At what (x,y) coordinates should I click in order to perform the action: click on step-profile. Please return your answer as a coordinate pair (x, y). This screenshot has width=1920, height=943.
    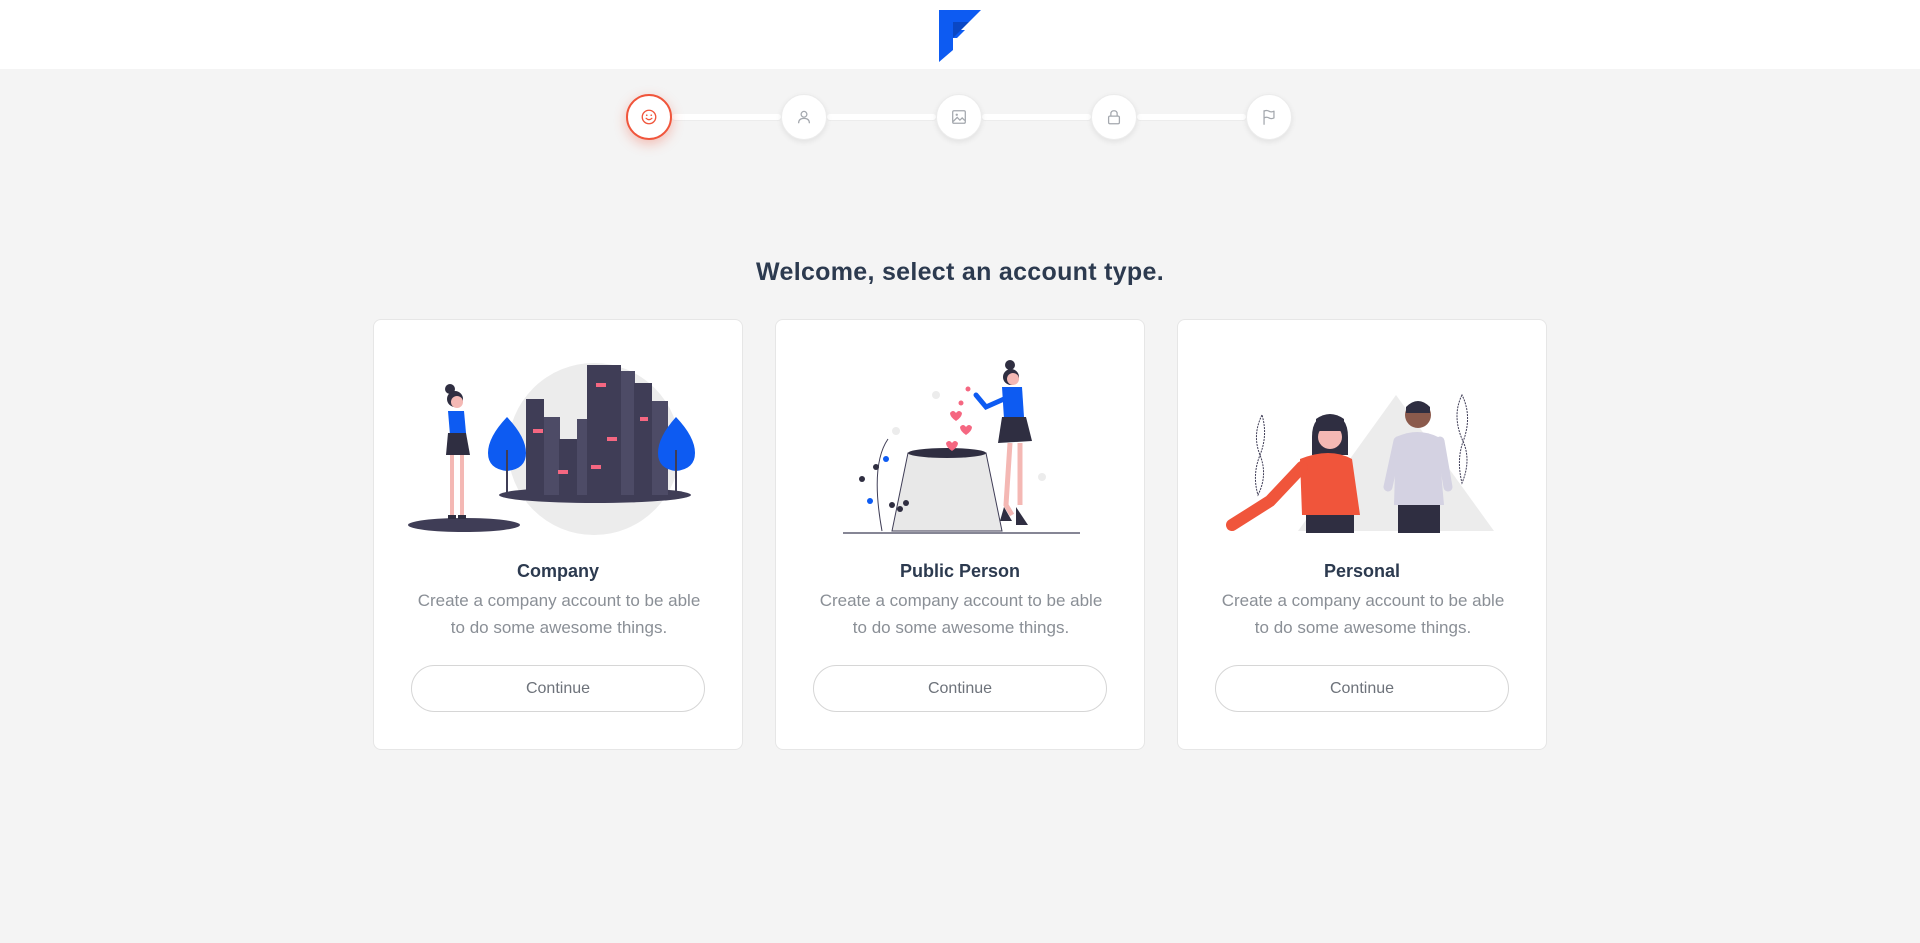
    Looking at the image, I should click on (804, 117).